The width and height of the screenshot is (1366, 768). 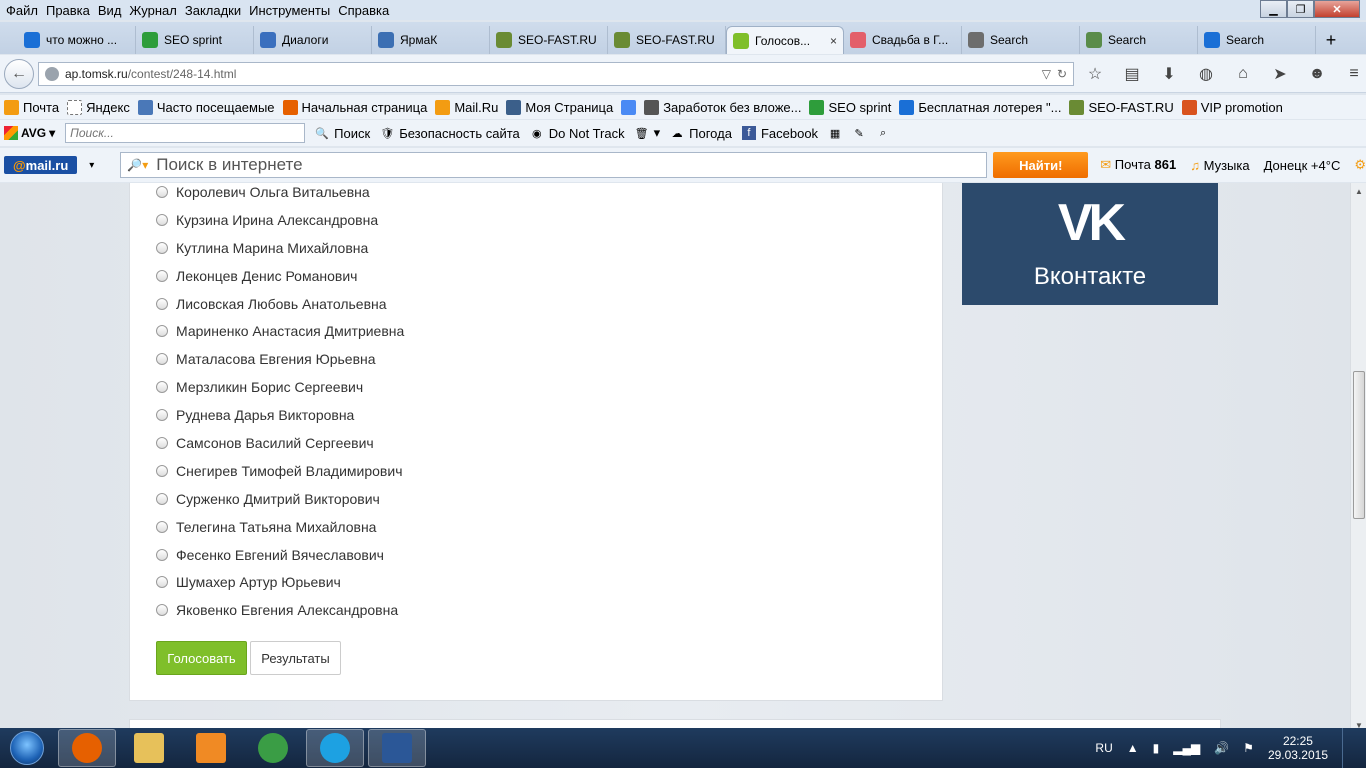 I want to click on avg-site-safety: 🛡 Безопасность сайта, so click(x=450, y=133).